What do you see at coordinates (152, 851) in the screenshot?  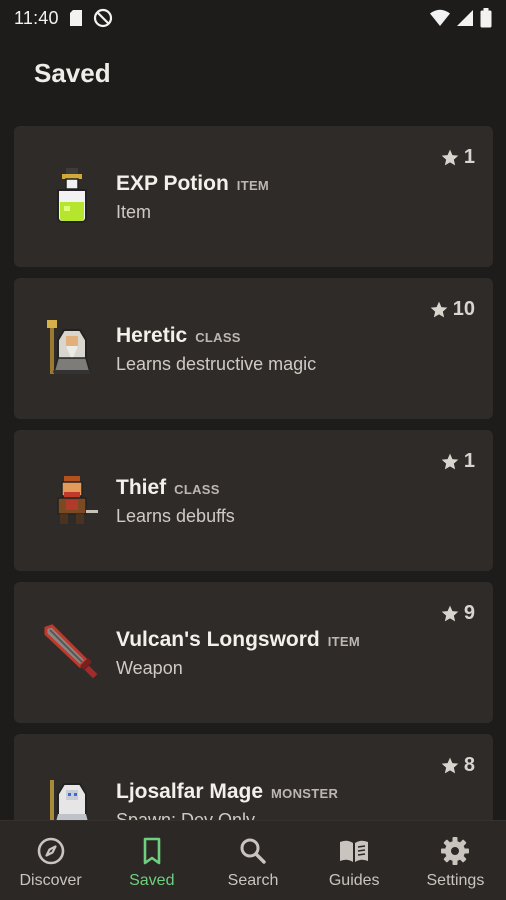 I see `bookmark-icon` at bounding box center [152, 851].